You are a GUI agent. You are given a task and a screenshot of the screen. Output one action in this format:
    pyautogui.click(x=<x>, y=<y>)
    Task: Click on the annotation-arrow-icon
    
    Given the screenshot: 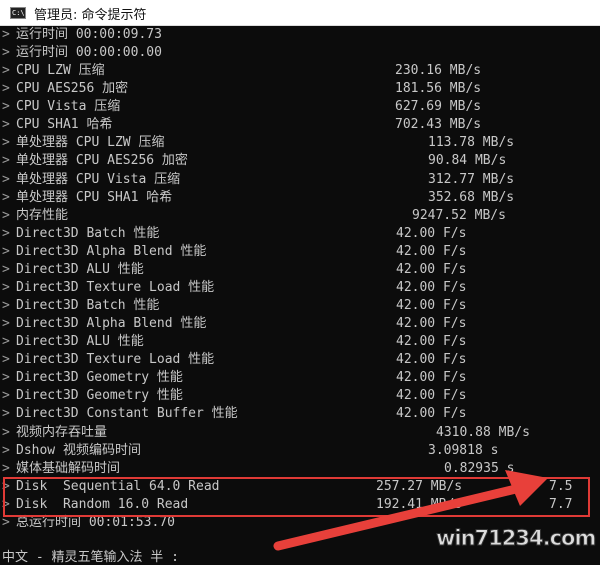 What is the action you would take?
    pyautogui.click(x=410, y=510)
    